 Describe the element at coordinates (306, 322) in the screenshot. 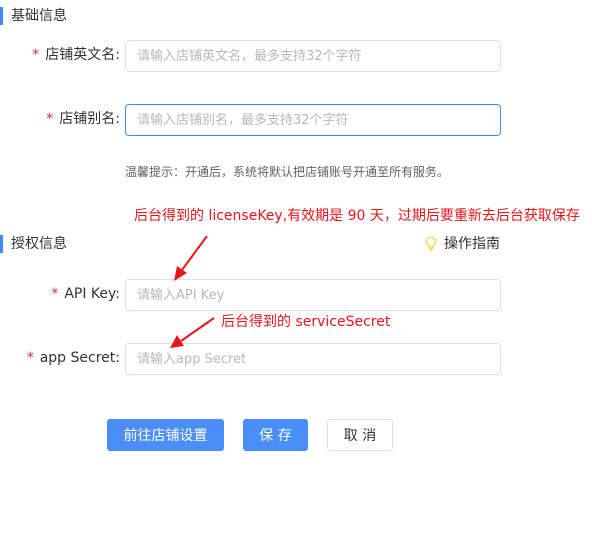

I see `annotation-service-secret: 后台得到的 serviceSecret` at that location.